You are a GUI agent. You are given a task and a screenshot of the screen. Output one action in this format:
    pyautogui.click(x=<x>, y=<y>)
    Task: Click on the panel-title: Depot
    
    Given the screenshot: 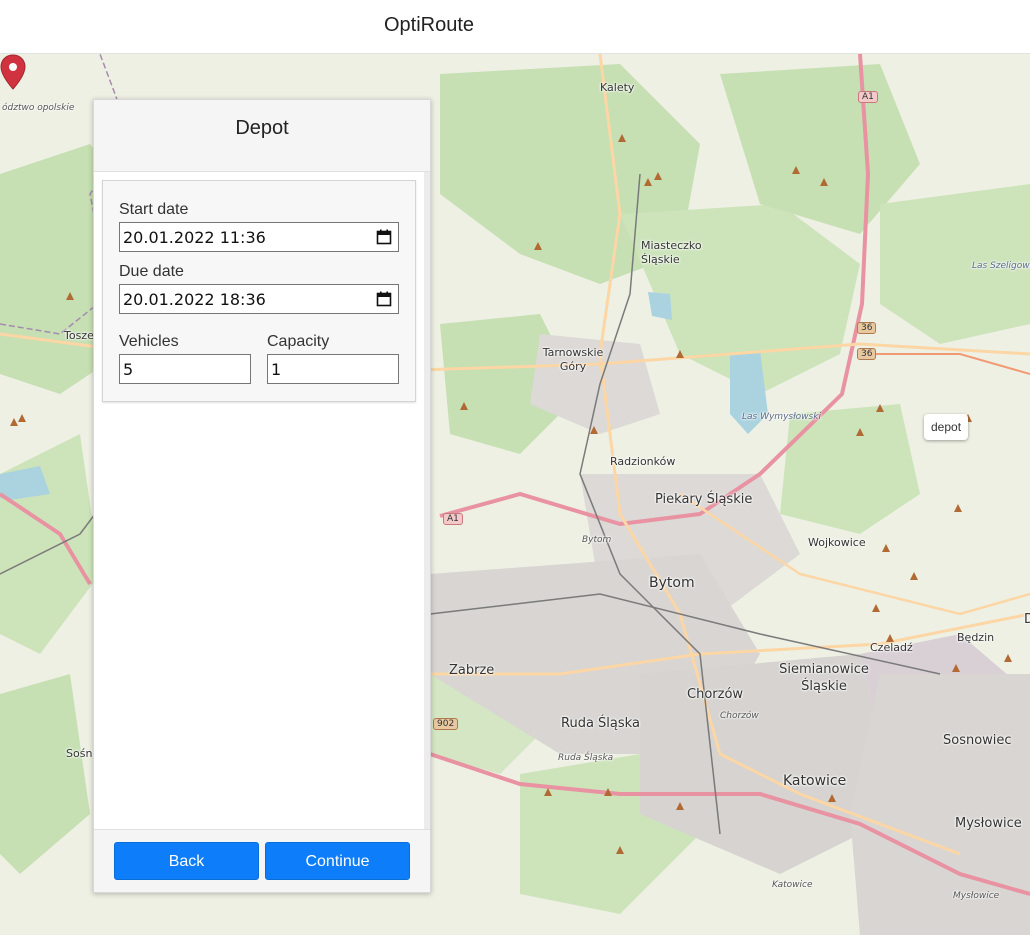 What is the action you would take?
    pyautogui.click(x=262, y=128)
    